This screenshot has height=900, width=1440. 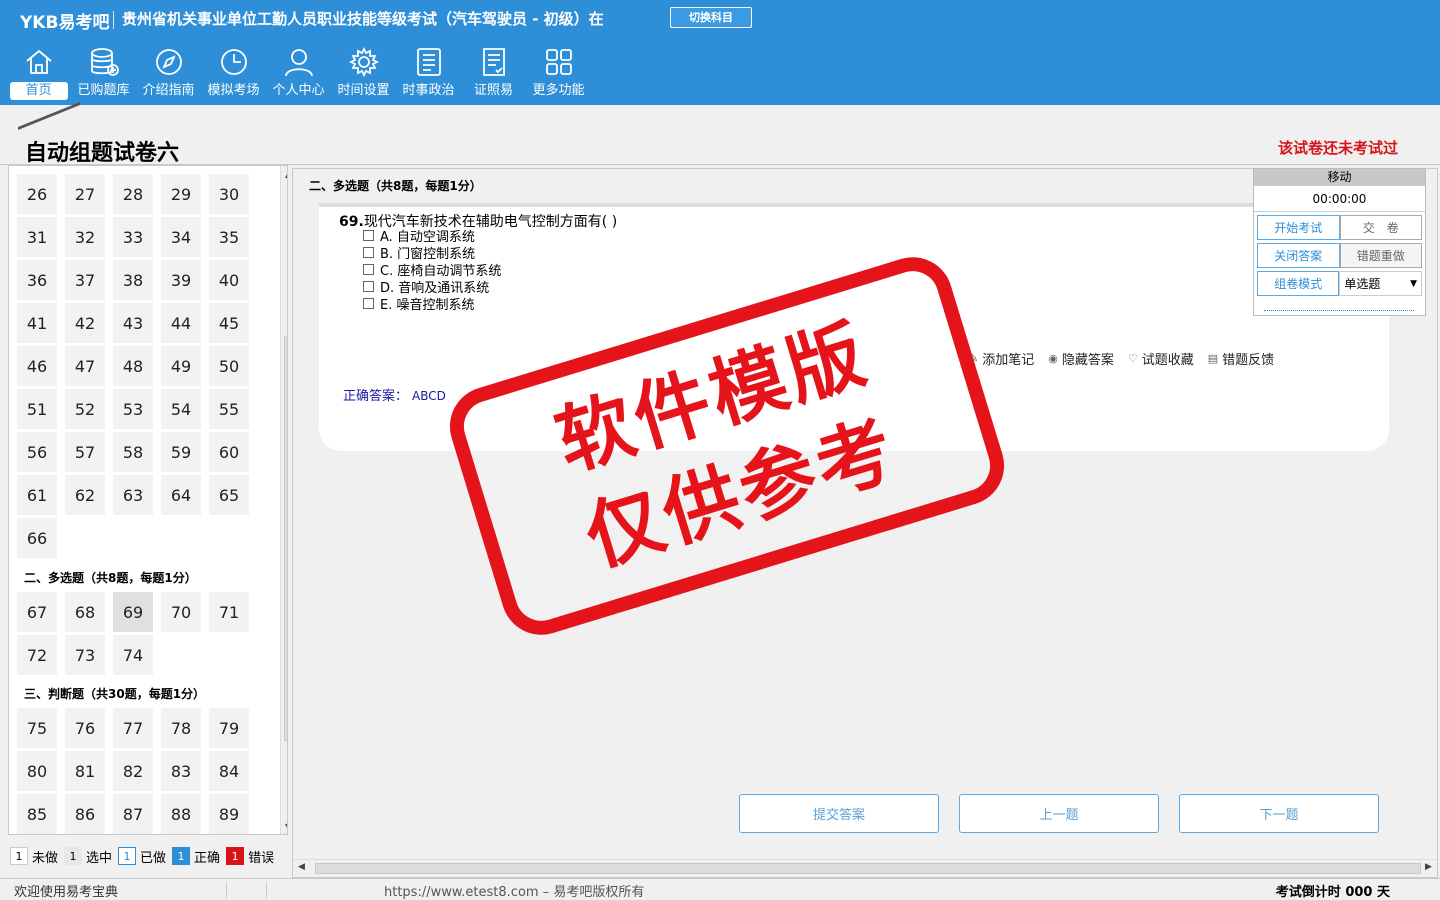 I want to click on close-answer-button: 关闭答案, so click(x=1298, y=255).